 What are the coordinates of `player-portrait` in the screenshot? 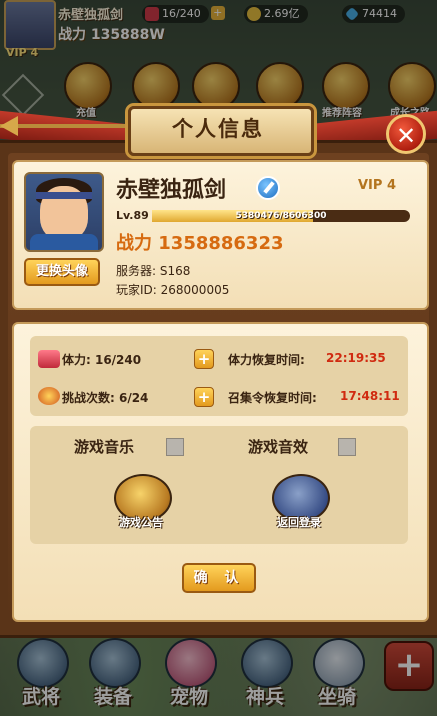 It's located at (64, 212).